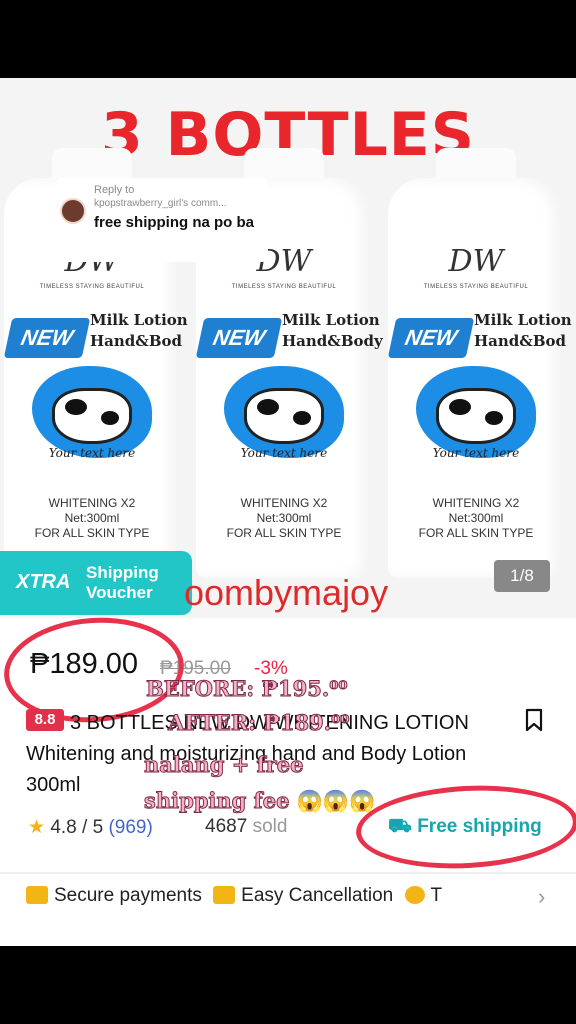 The image size is (576, 1024). Describe the element at coordinates (43, 582) in the screenshot. I see `xtra-logo: XTRA` at that location.